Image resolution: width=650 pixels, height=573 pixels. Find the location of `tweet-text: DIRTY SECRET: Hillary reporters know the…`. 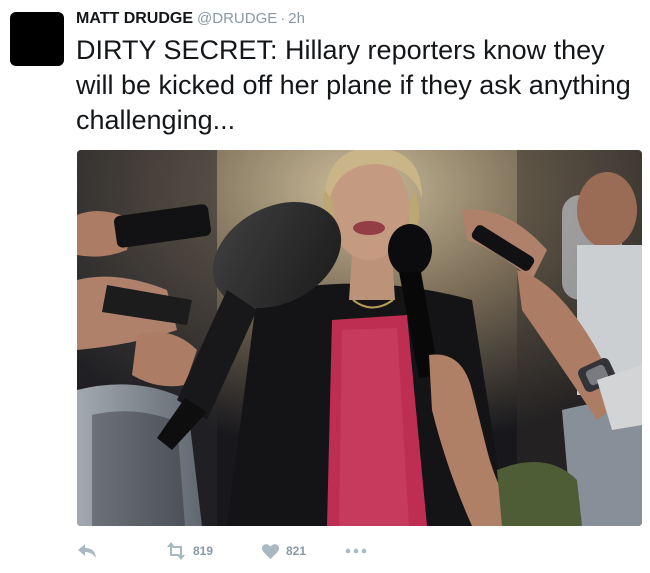

tweet-text: DIRTY SECRET: Hillary reporters know the… is located at coordinates (353, 85).